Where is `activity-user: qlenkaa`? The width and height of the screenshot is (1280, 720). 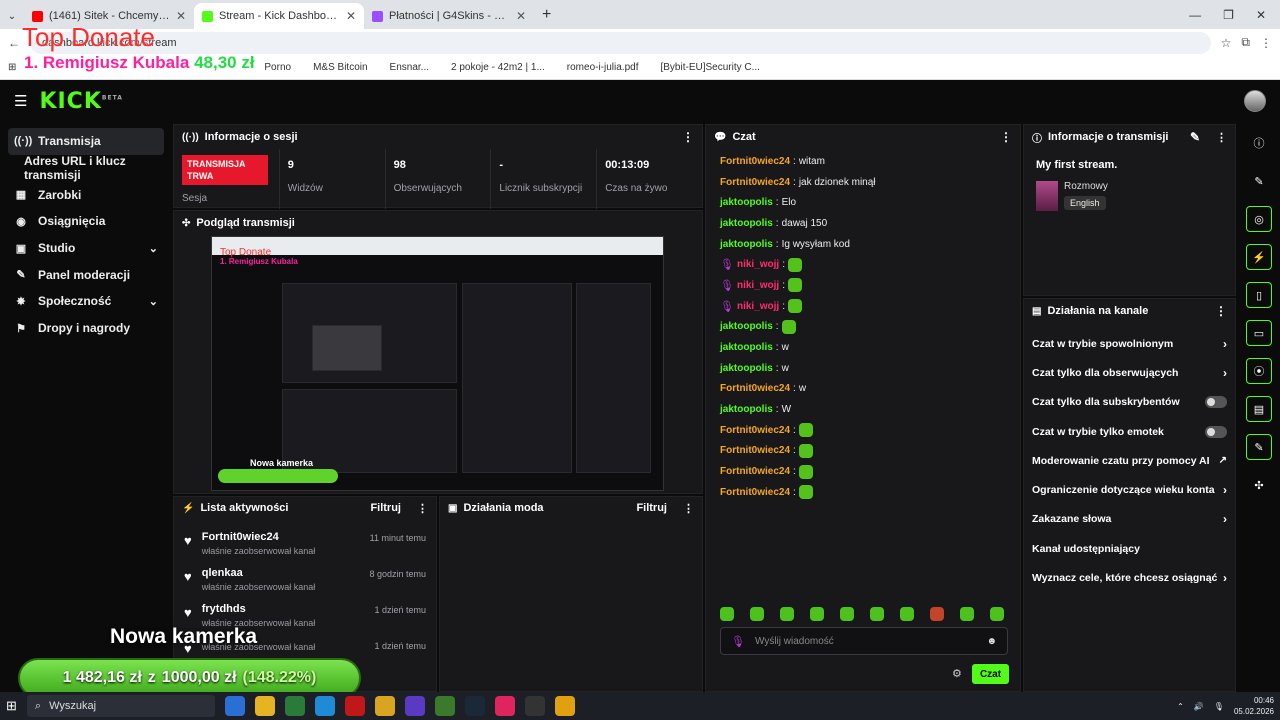
activity-user: qlenkaa is located at coordinates (259, 573).